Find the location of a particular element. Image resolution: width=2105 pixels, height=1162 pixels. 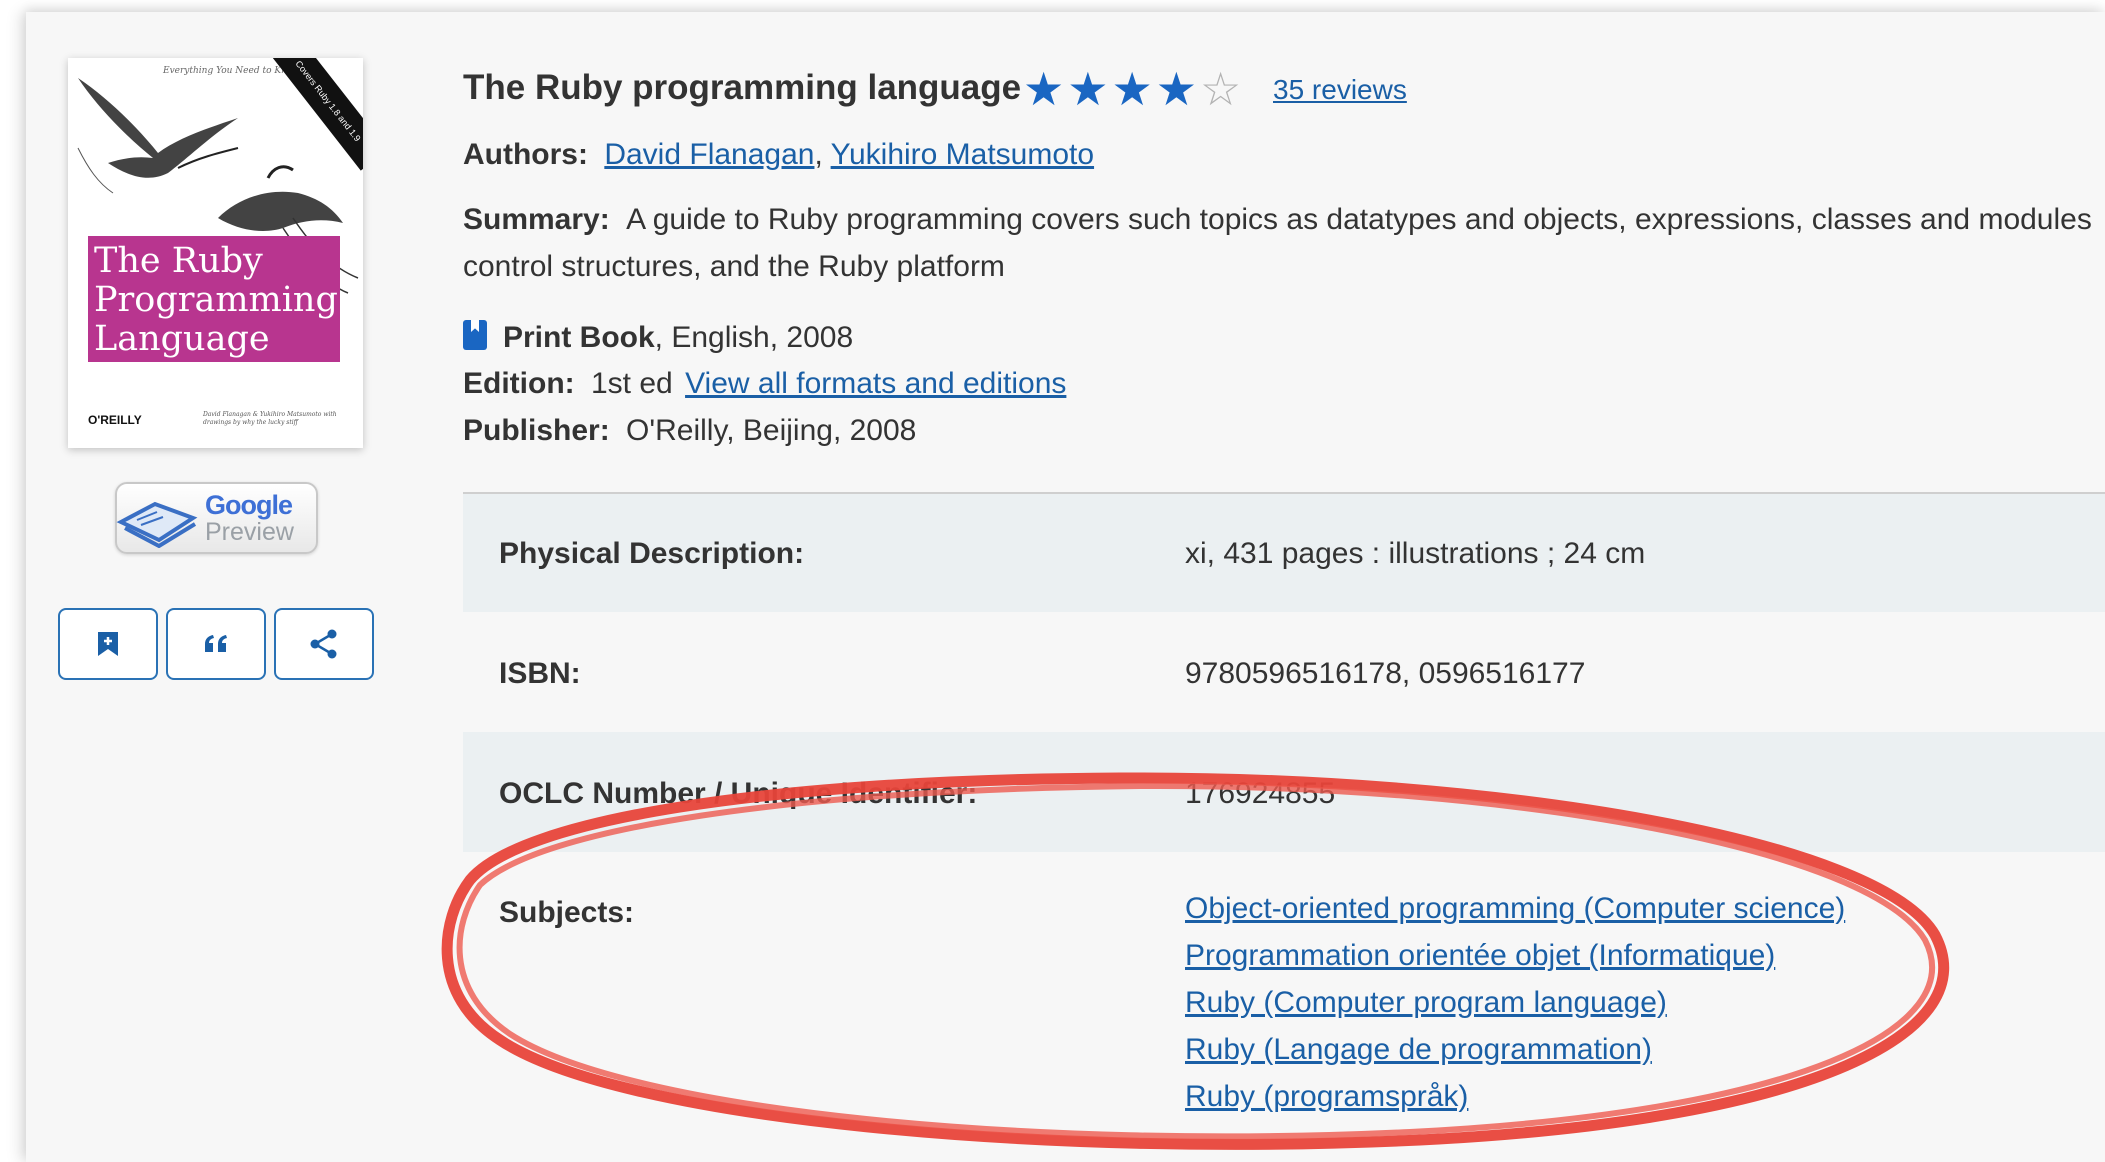

physical-description-label: Physical Description: is located at coordinates (652, 553).